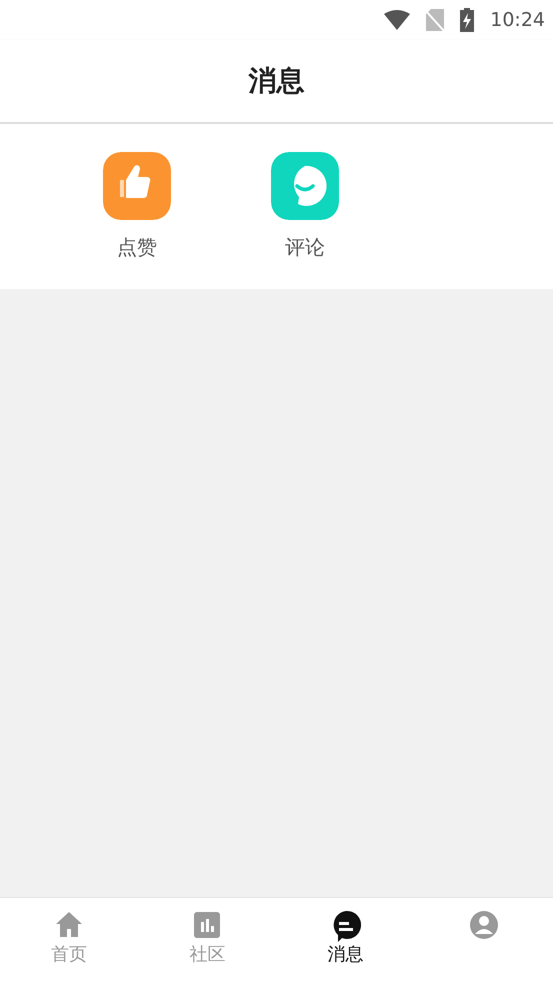  Describe the element at coordinates (305, 186) in the screenshot. I see `chat-bubble-icon` at that location.